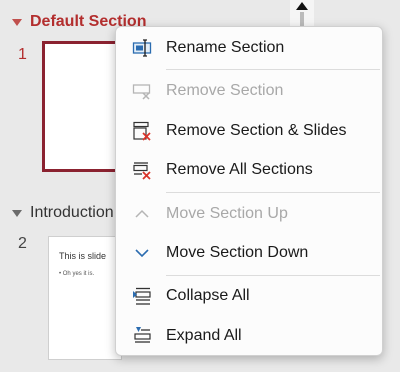 The width and height of the screenshot is (400, 372). Describe the element at coordinates (249, 336) in the screenshot. I see `menu-item-expand-all: Expand All` at that location.